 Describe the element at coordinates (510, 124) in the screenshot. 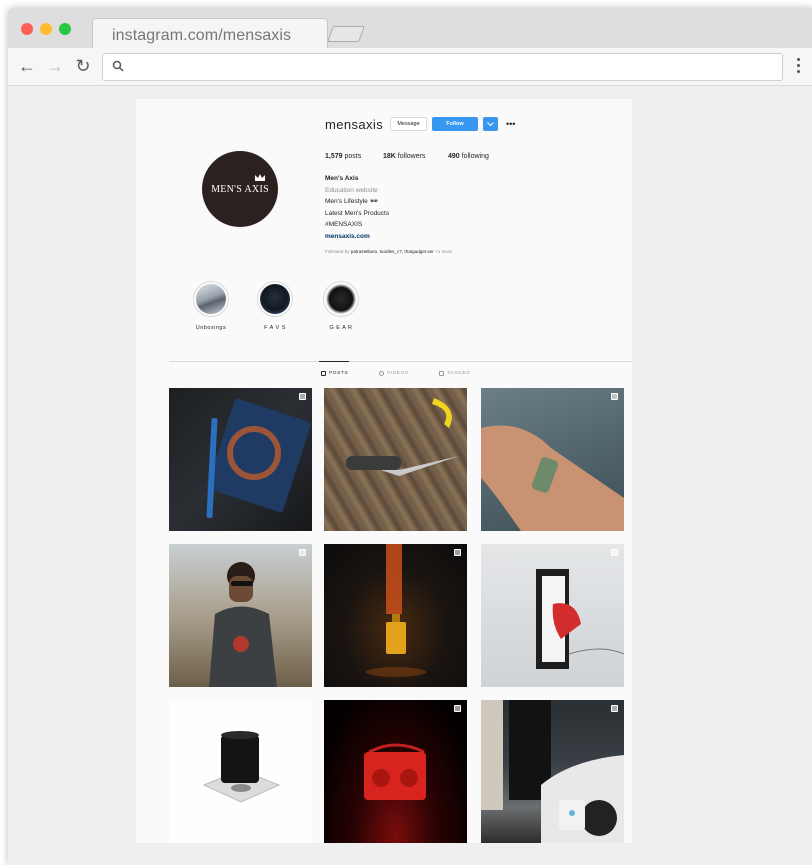

I see `more-options-icon: •••` at that location.